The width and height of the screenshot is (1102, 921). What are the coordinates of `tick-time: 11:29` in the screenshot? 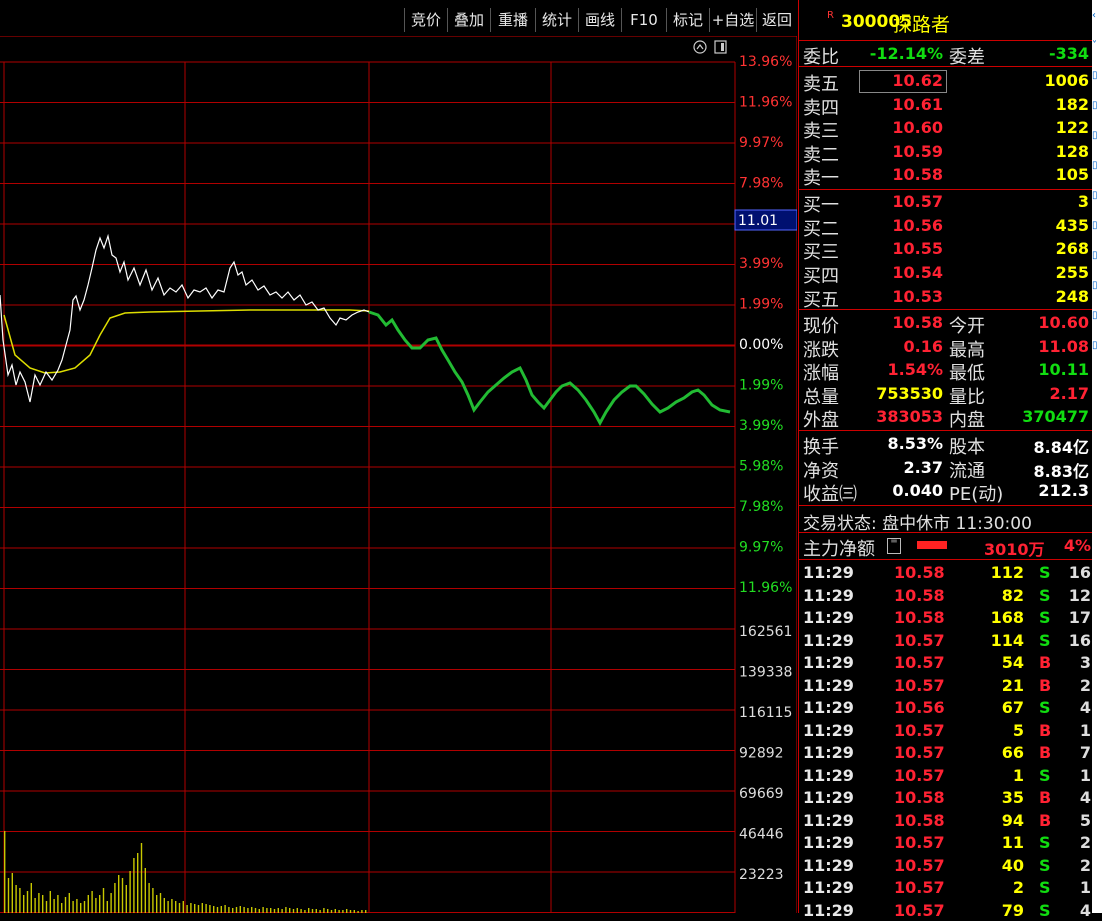 It's located at (828, 685).